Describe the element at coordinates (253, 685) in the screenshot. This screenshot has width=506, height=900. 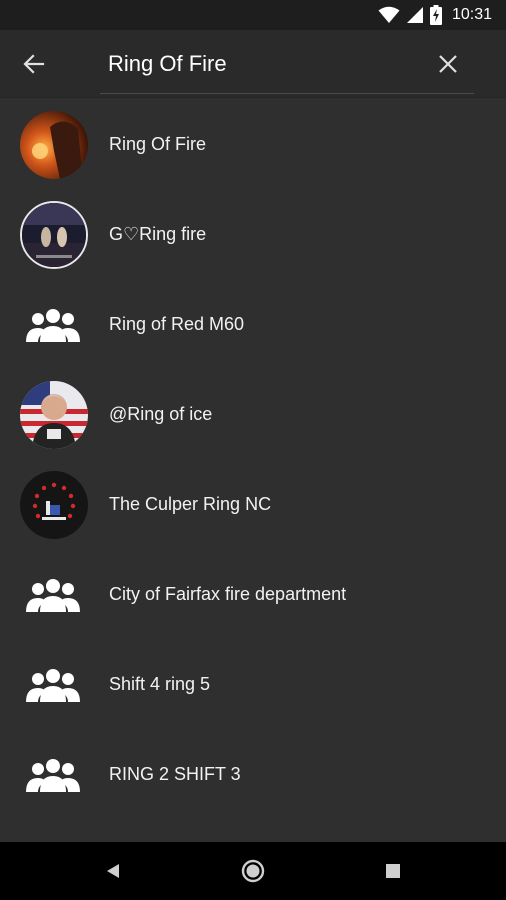
I see `result-row: Shift 4 ring 5` at that location.